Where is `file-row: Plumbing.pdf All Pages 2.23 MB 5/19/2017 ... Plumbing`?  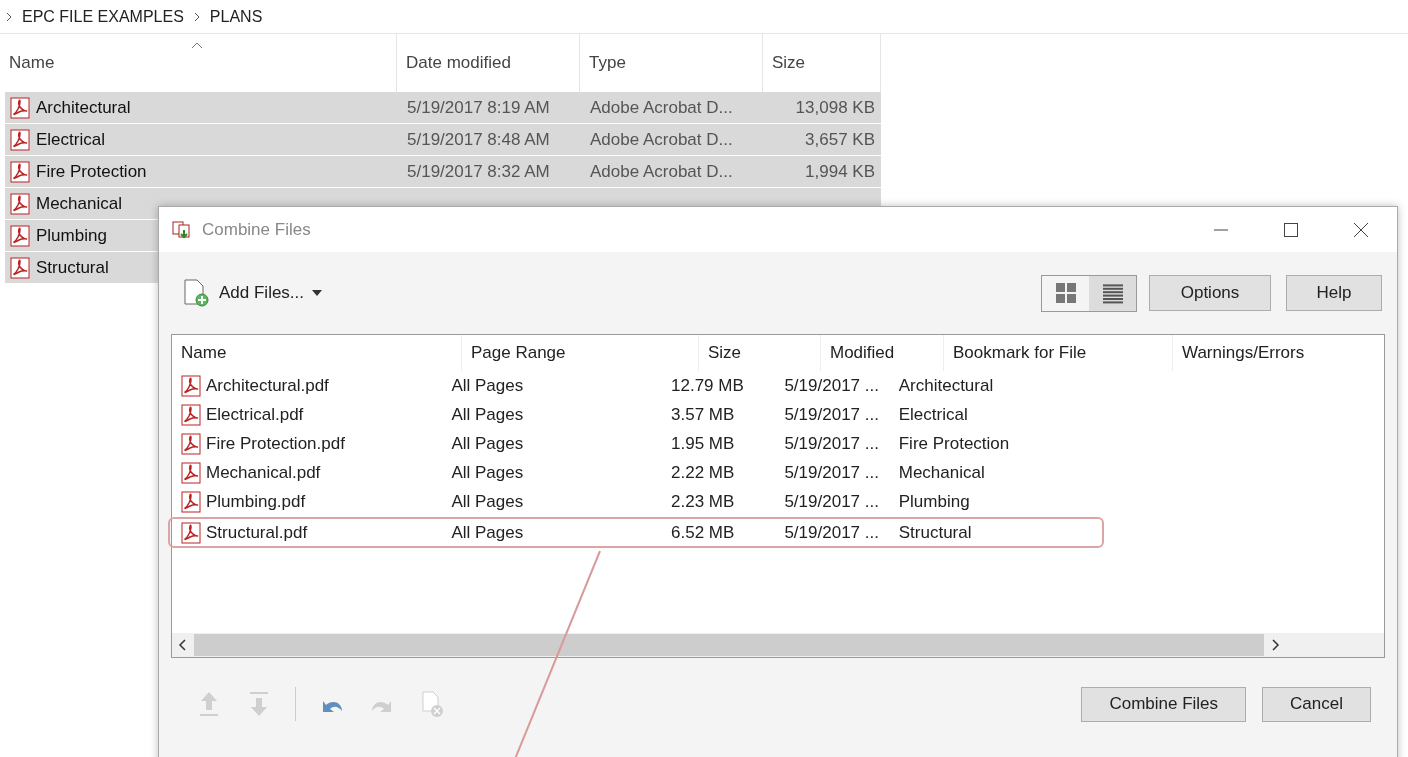 file-row: Plumbing.pdf All Pages 2.23 MB 5/19/2017 ... Plumbing is located at coordinates (636, 501).